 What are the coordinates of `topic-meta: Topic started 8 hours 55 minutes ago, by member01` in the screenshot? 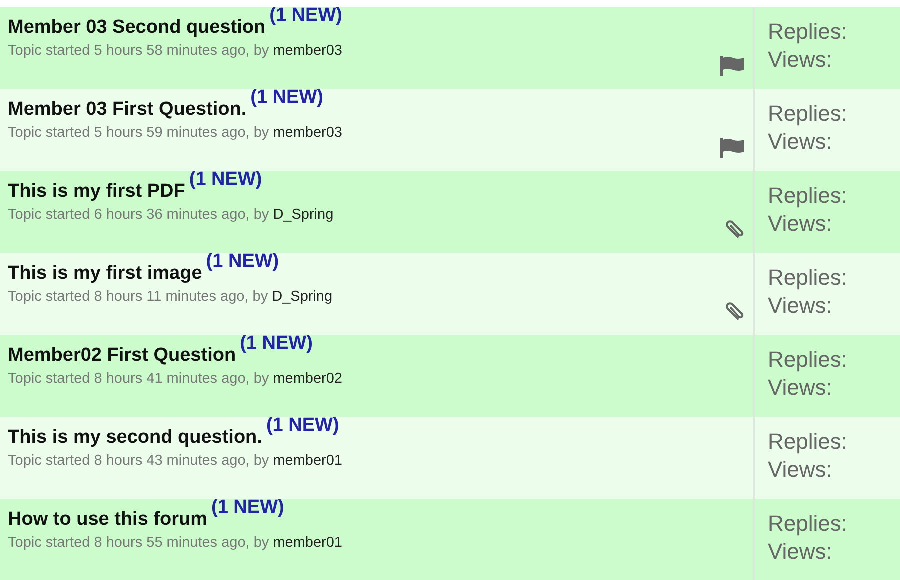 It's located at (176, 543).